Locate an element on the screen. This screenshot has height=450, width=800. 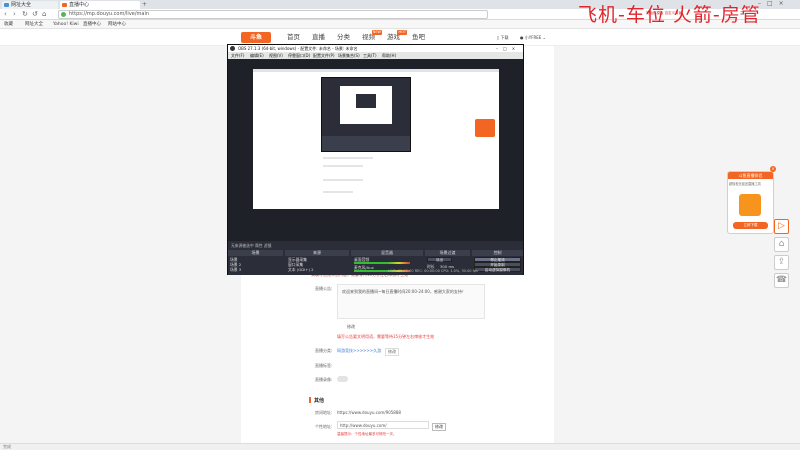
nested-docks is located at coordinates (366, 143).